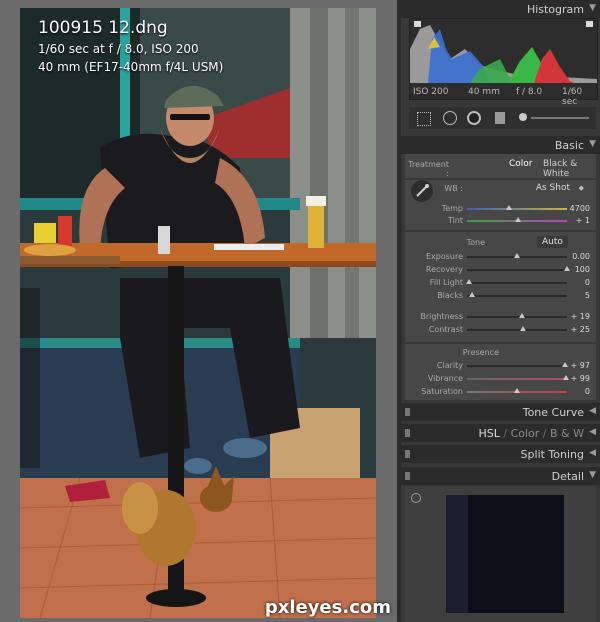 The image size is (600, 622). What do you see at coordinates (416, 498) in the screenshot?
I see `detail-target-icon` at bounding box center [416, 498].